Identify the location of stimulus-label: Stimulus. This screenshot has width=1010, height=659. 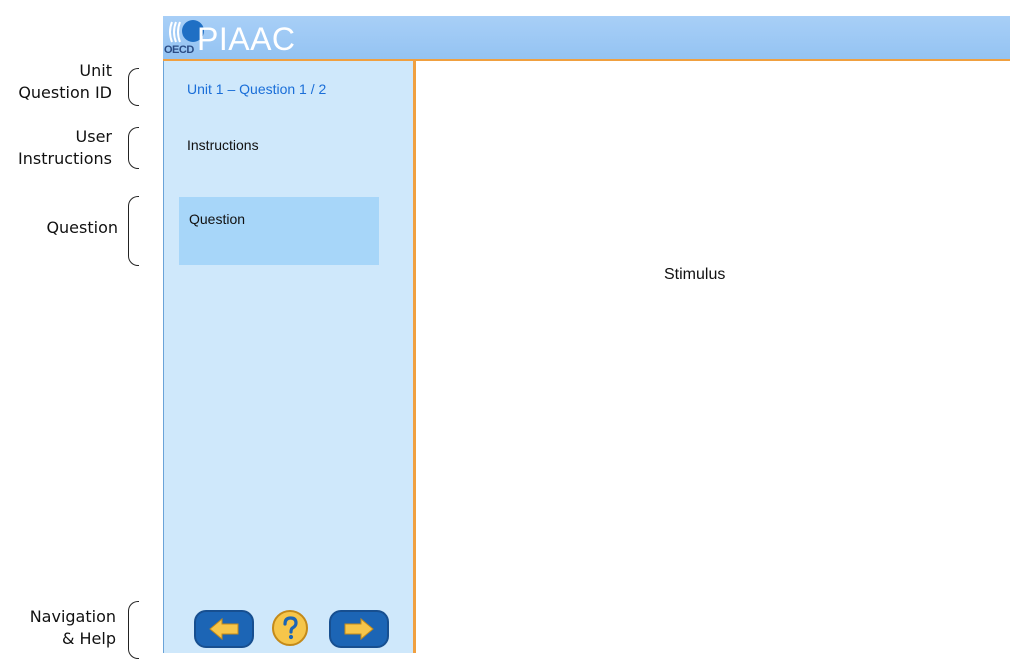
(695, 274).